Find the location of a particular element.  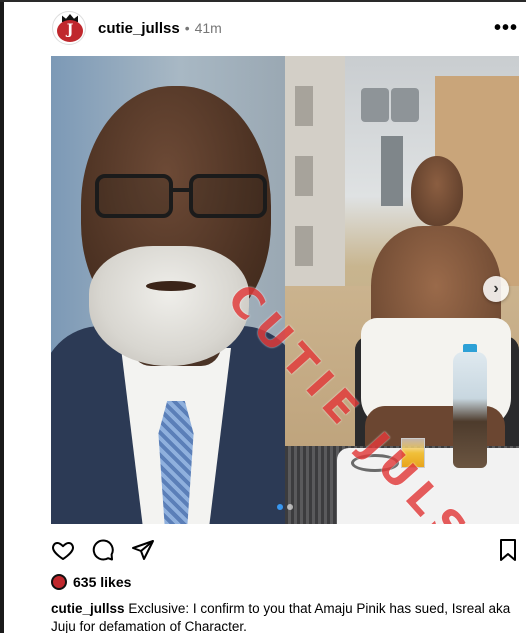

carousel-indicator is located at coordinates (285, 507).